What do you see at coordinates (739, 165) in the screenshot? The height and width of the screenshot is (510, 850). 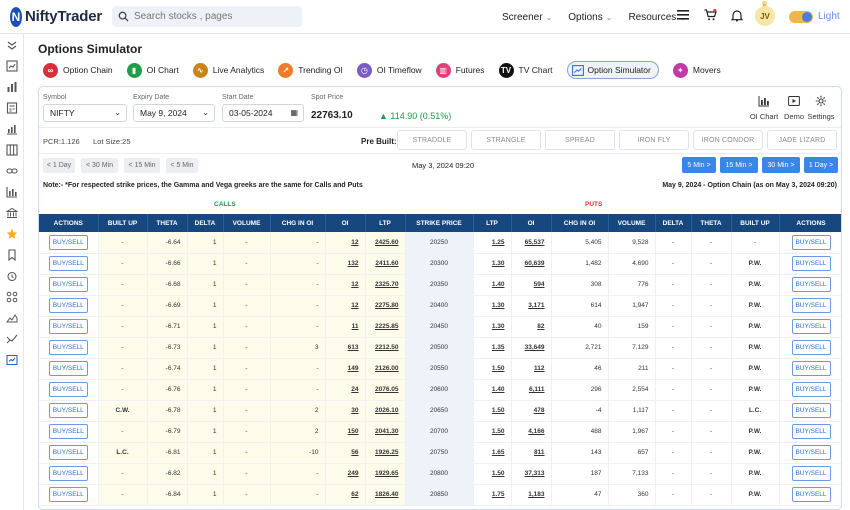 I see `forward-15-min-button: 15 Min >` at bounding box center [739, 165].